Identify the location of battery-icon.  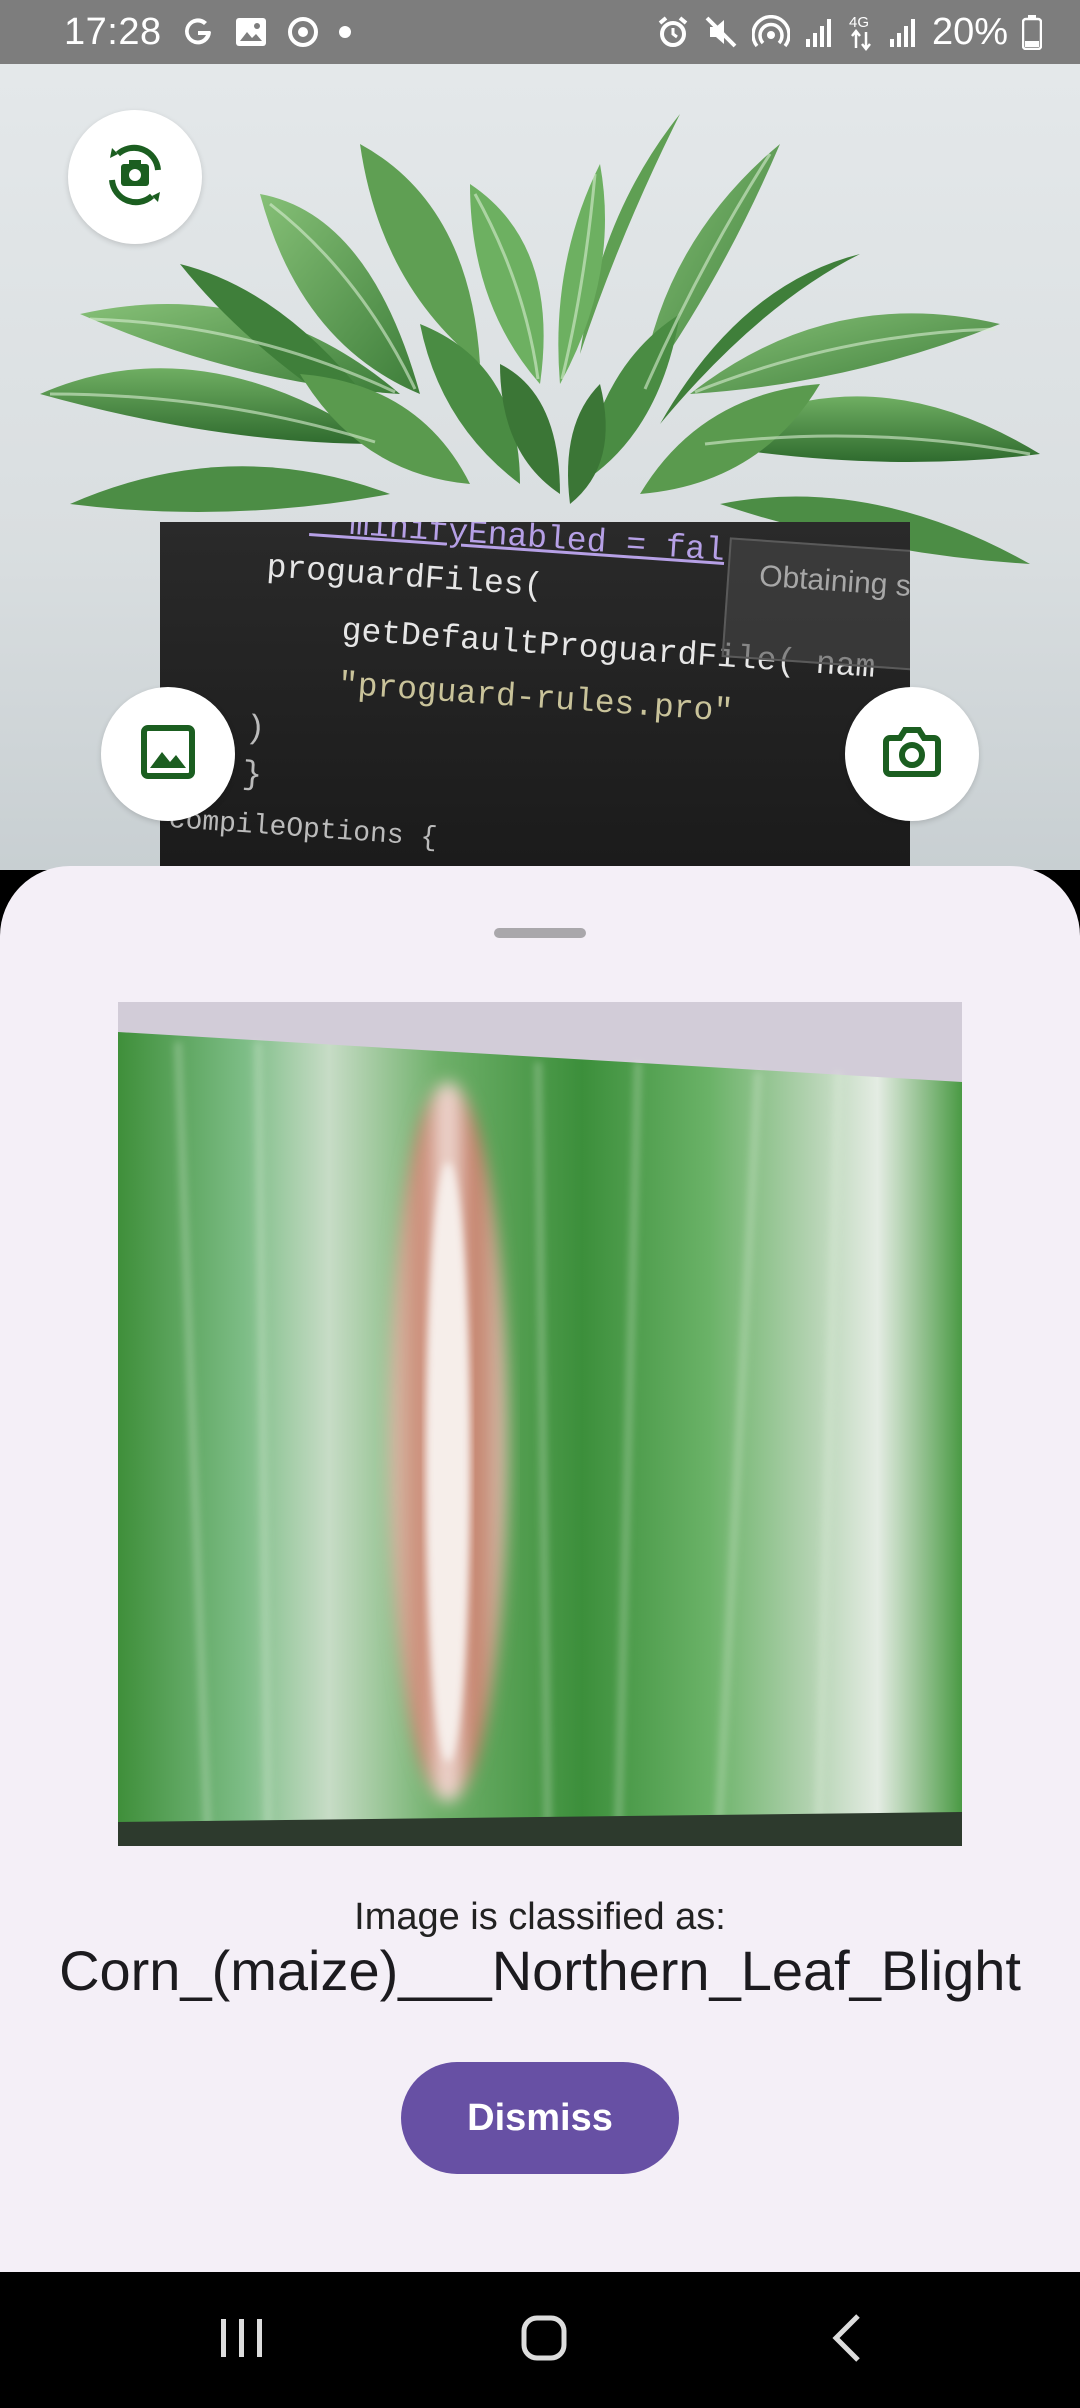
(1032, 32).